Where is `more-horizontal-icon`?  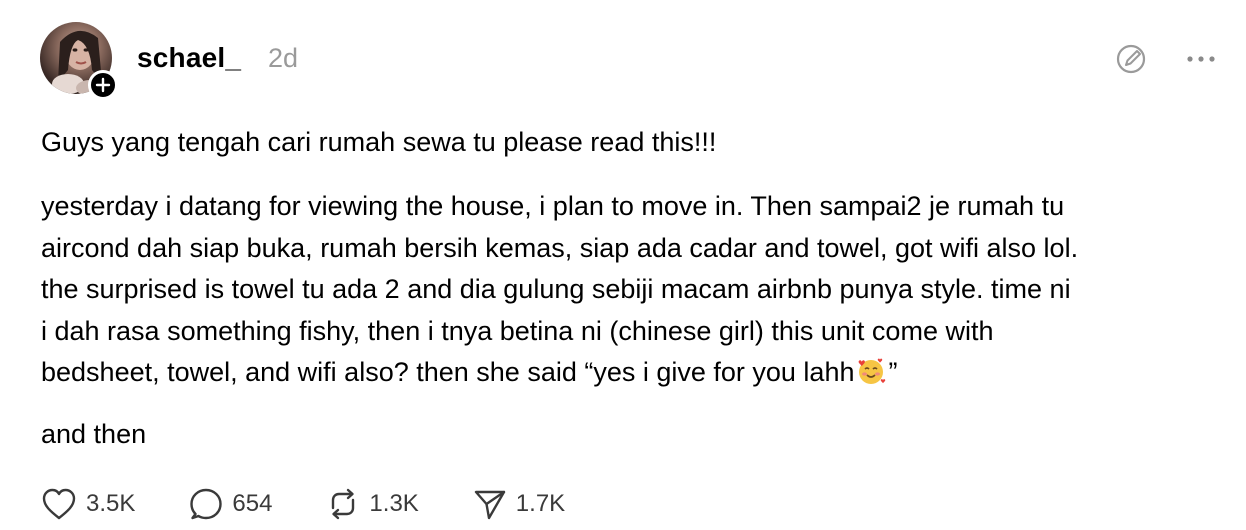
more-horizontal-icon is located at coordinates (1201, 59).